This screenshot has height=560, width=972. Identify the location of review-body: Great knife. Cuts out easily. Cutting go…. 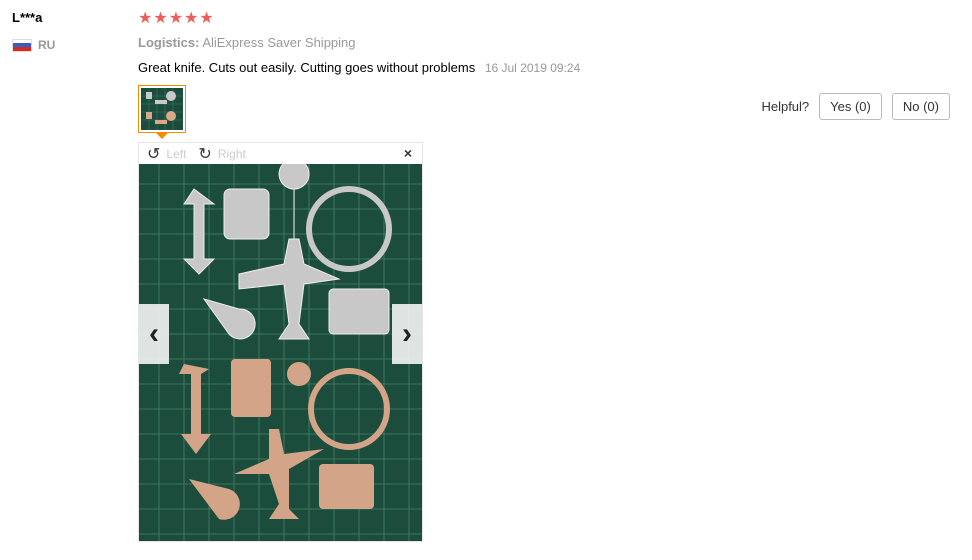
(307, 67).